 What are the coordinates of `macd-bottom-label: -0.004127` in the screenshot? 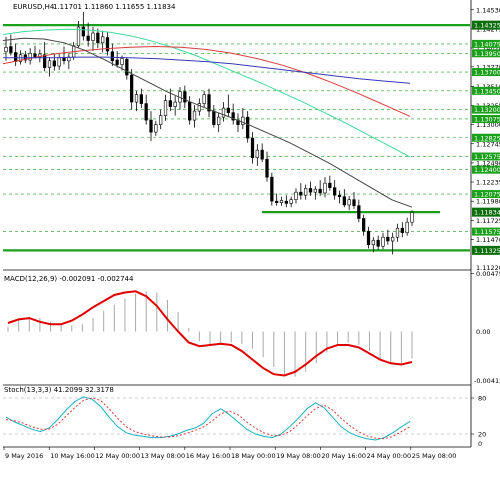 It's located at (487, 381).